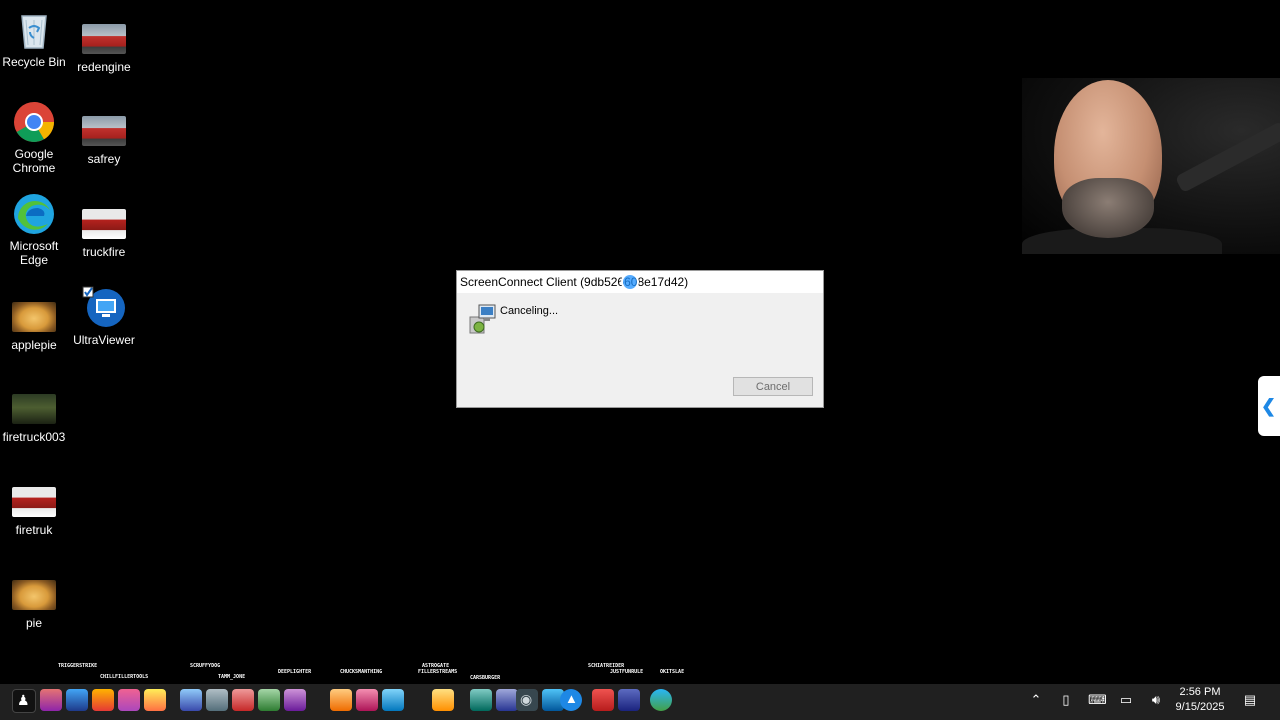  What do you see at coordinates (663, 282) in the screenshot?
I see `dialog-title-suffix: 8e17d42)` at bounding box center [663, 282].